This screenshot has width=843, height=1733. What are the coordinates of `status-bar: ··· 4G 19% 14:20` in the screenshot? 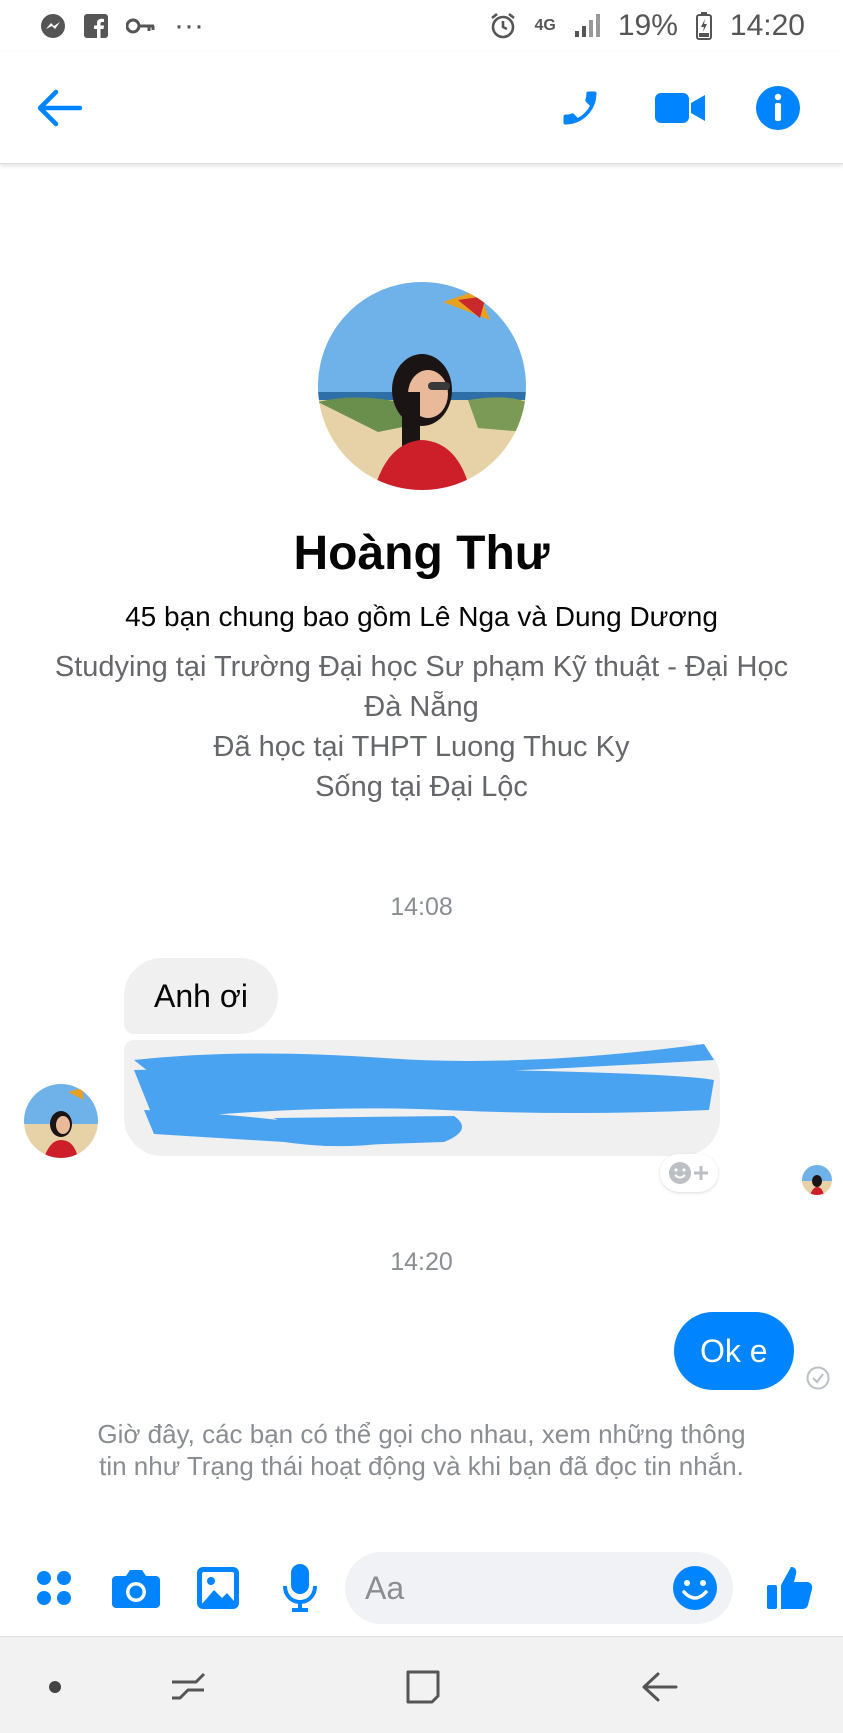 It's located at (421, 26).